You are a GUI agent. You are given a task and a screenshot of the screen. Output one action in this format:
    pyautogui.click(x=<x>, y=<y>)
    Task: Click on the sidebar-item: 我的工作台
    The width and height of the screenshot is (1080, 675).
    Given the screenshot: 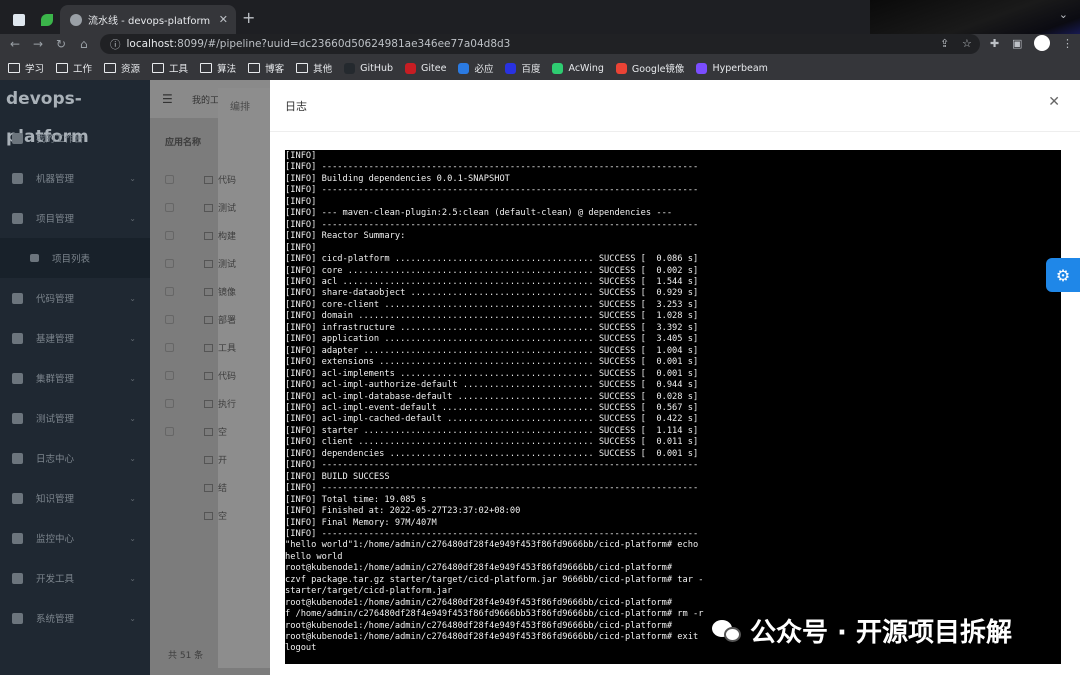 What is the action you would take?
    pyautogui.click(x=75, y=138)
    